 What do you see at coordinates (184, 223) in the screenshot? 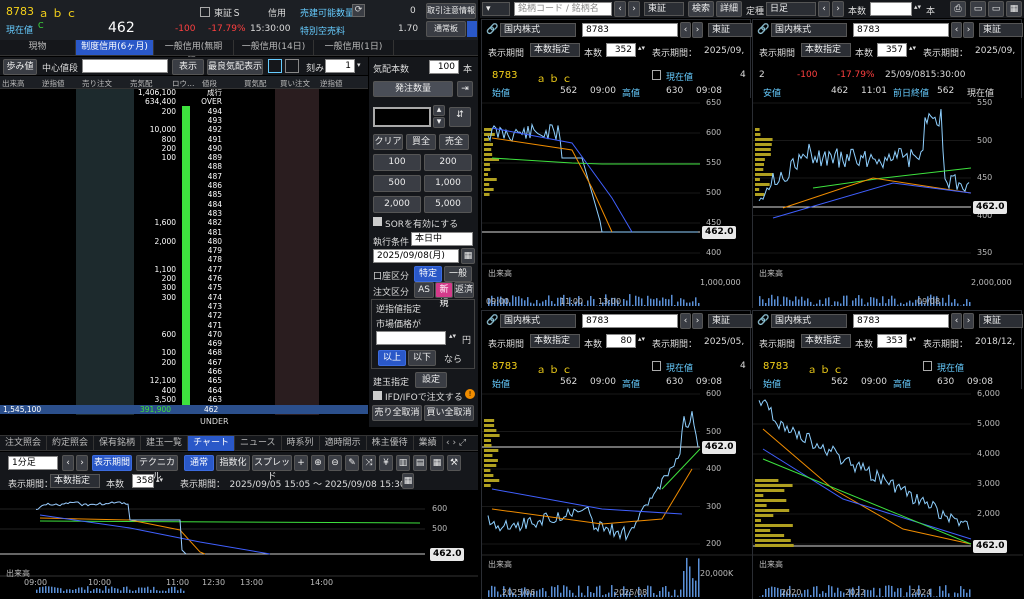
I see `ladder-row: 1,600482` at bounding box center [184, 223].